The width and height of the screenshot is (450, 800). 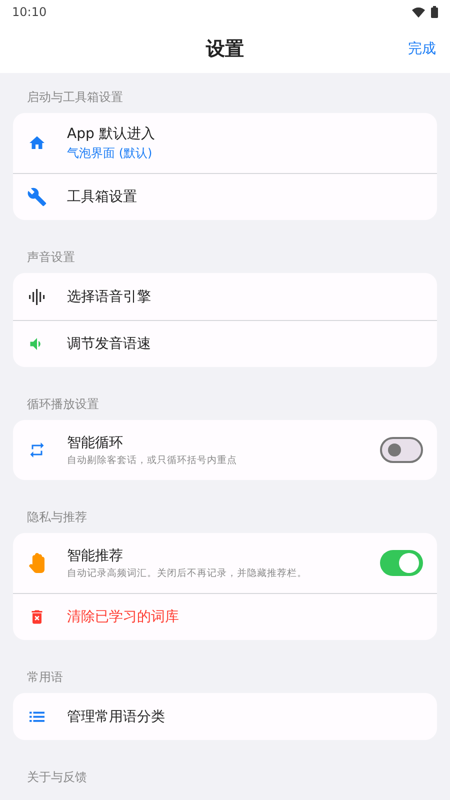 What do you see at coordinates (95, 555) in the screenshot?
I see `row-title: 智能推荐` at bounding box center [95, 555].